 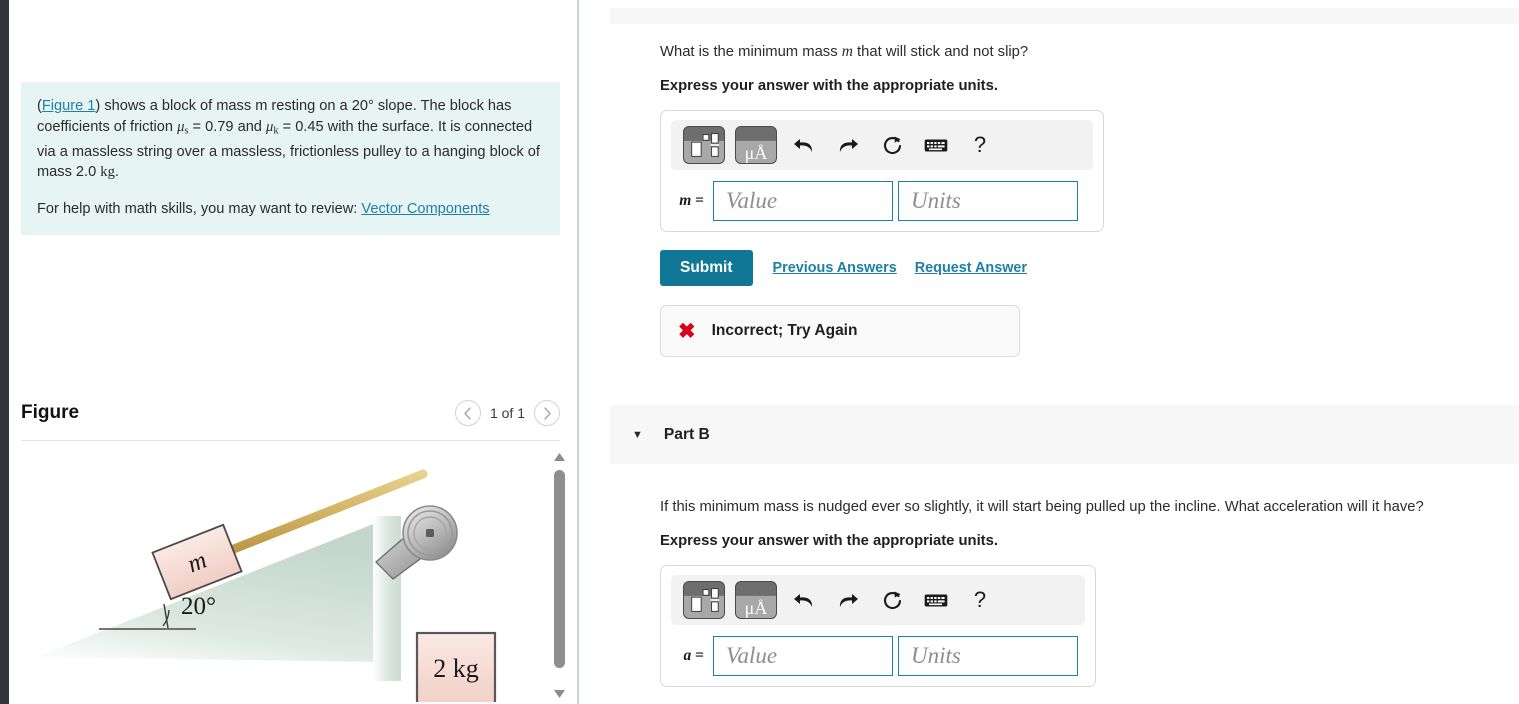 What do you see at coordinates (687, 655) in the screenshot?
I see `answer-variable: a` at bounding box center [687, 655].